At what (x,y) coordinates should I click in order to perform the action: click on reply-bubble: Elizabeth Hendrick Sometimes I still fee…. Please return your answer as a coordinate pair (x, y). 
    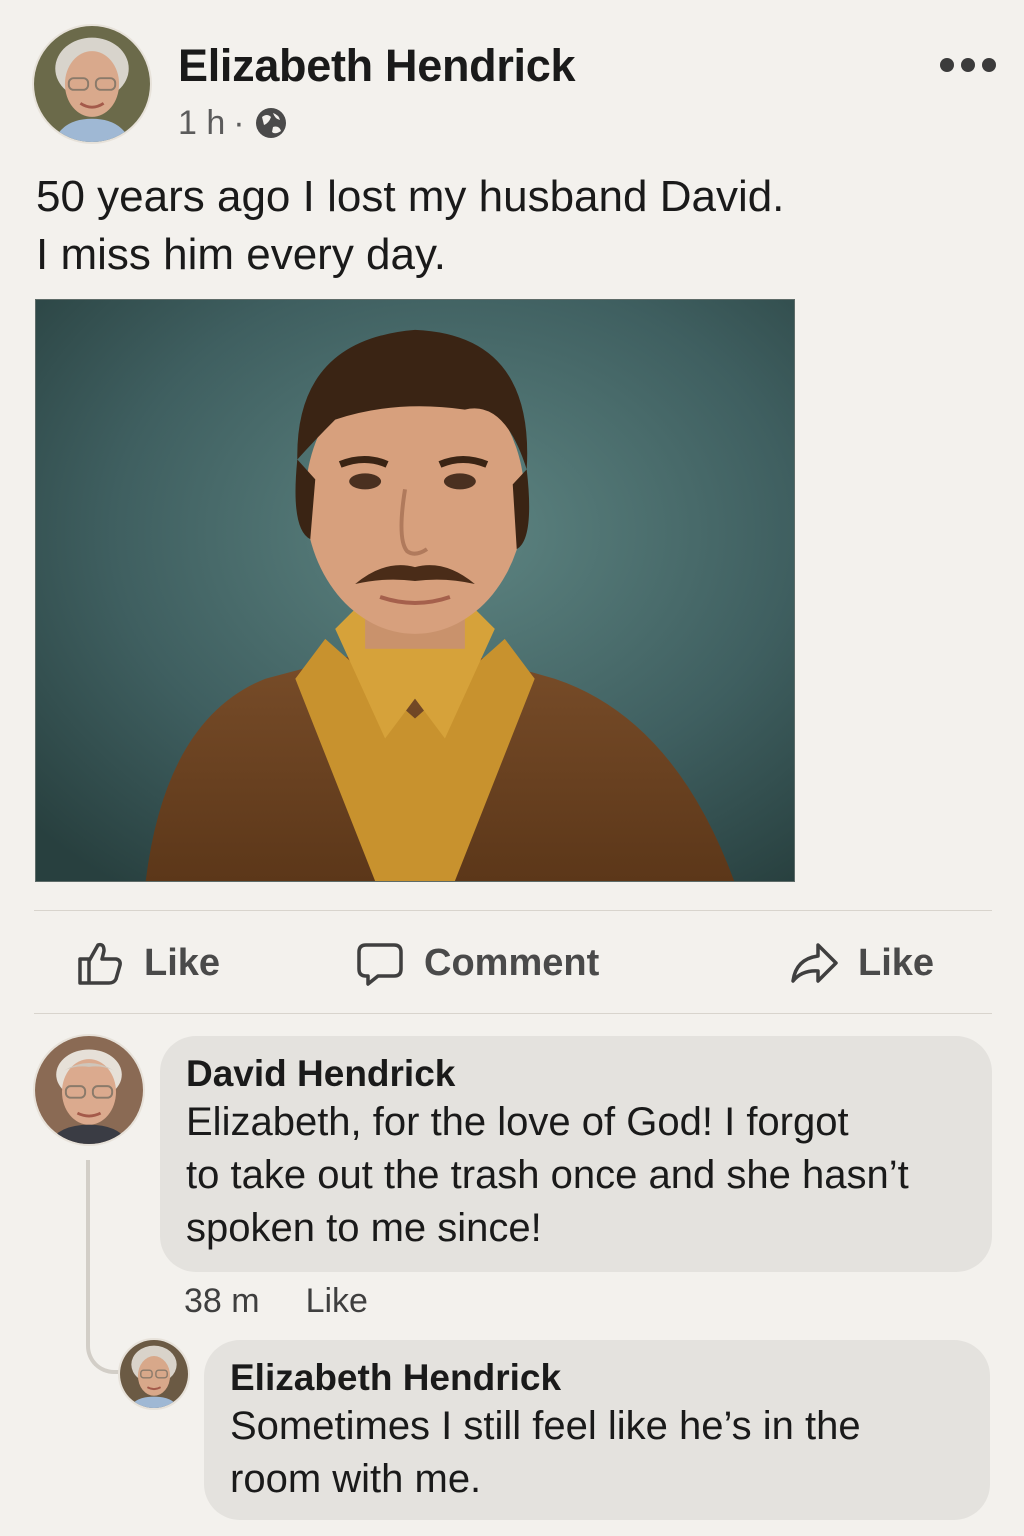
    Looking at the image, I should click on (597, 1430).